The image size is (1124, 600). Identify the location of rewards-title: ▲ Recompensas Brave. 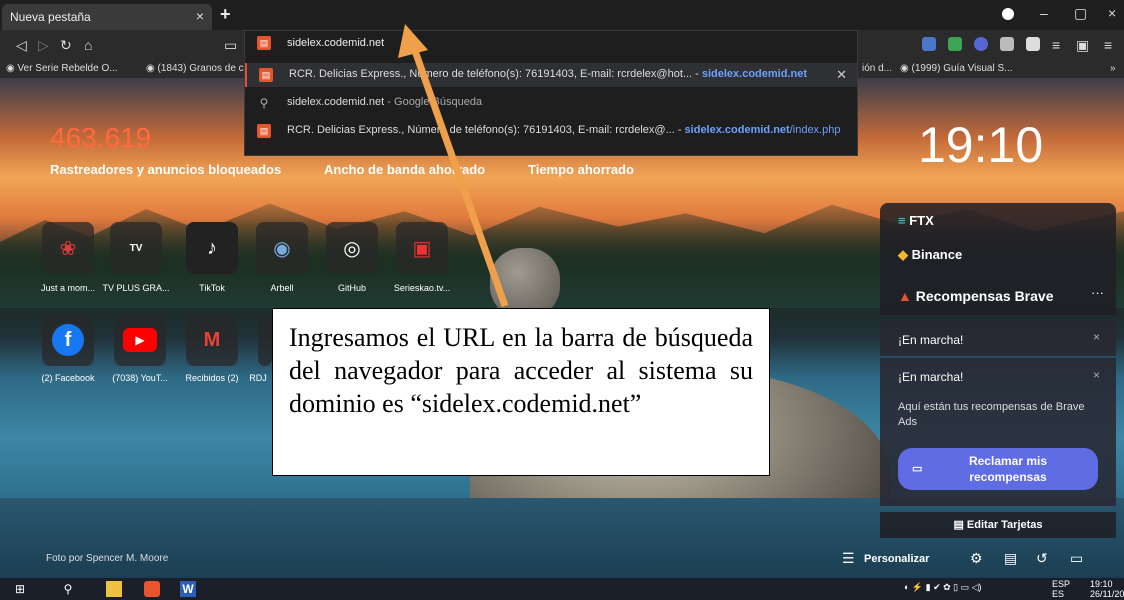
(976, 296).